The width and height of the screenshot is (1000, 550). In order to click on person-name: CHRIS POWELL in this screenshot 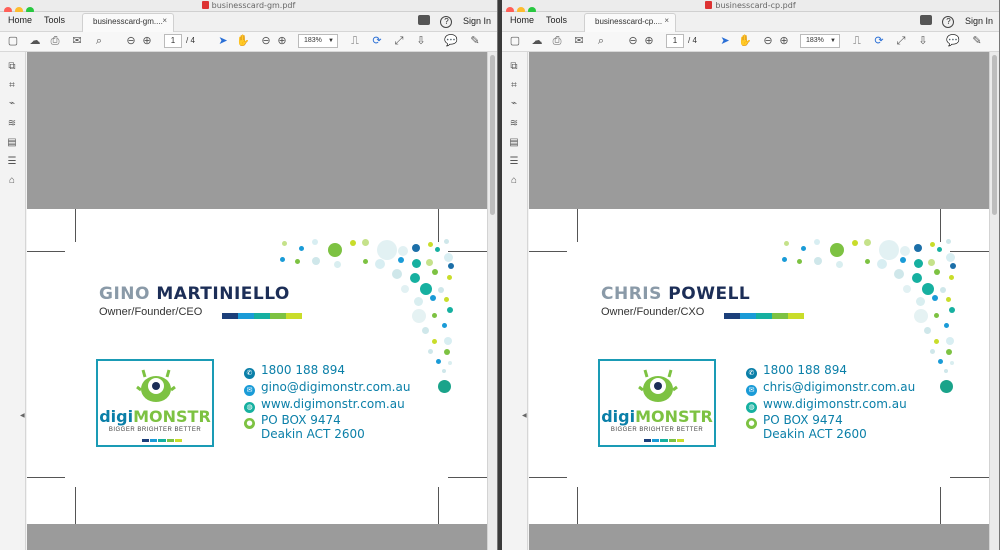, I will do `click(675, 294)`.